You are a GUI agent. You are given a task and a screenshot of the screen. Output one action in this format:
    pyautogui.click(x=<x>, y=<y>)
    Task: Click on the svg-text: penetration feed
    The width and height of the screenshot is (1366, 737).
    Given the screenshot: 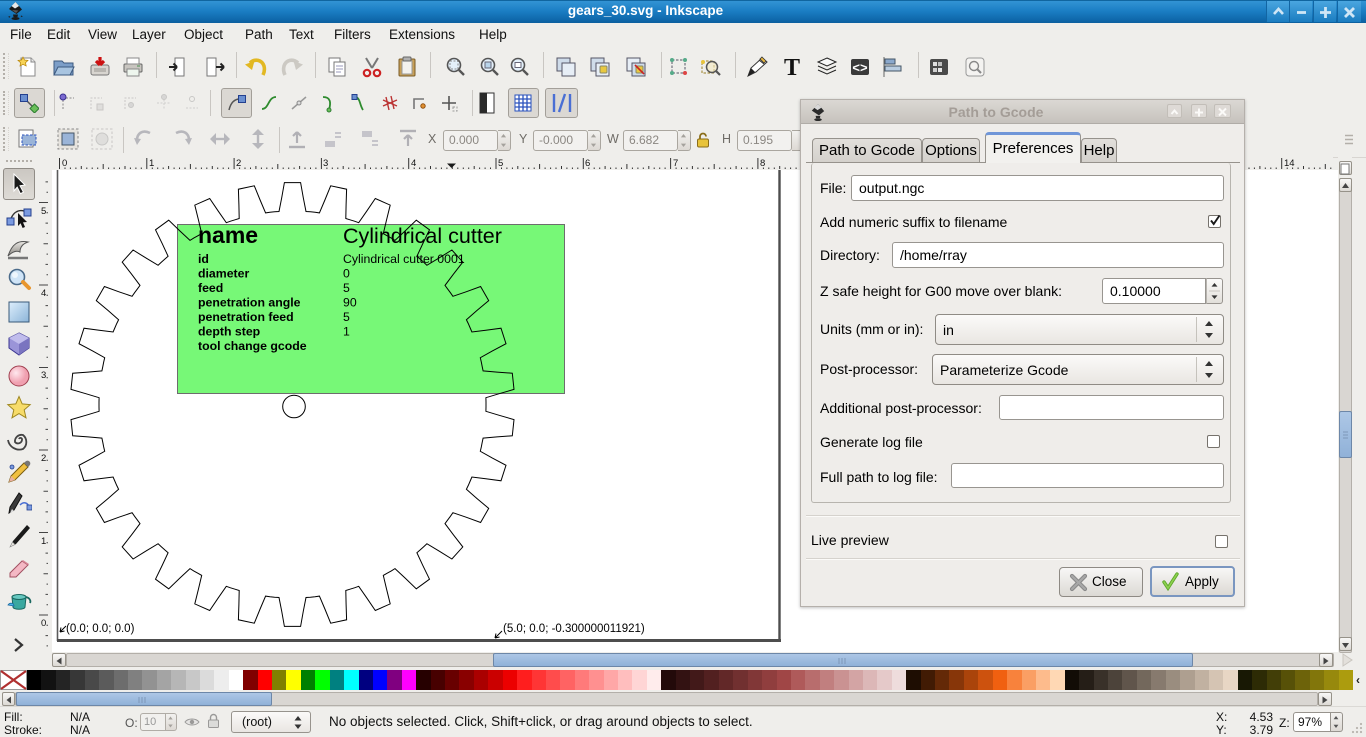 What is the action you would take?
    pyautogui.click(x=246, y=317)
    